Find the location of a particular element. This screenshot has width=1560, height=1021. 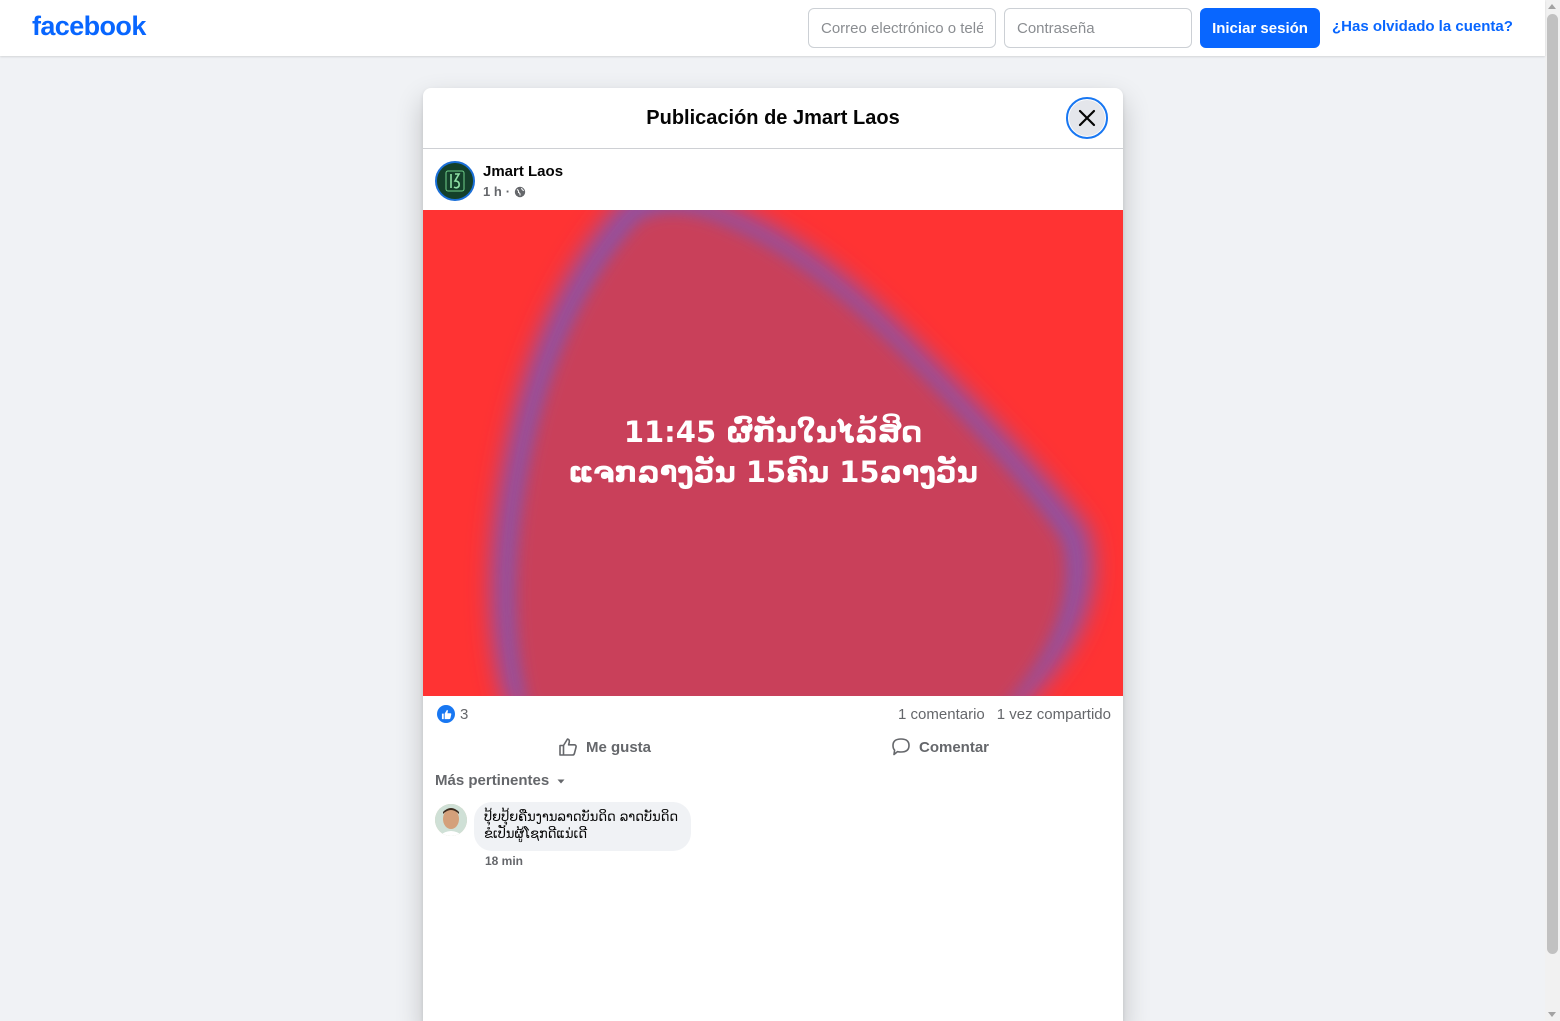

post-time: 1 h is located at coordinates (492, 191).